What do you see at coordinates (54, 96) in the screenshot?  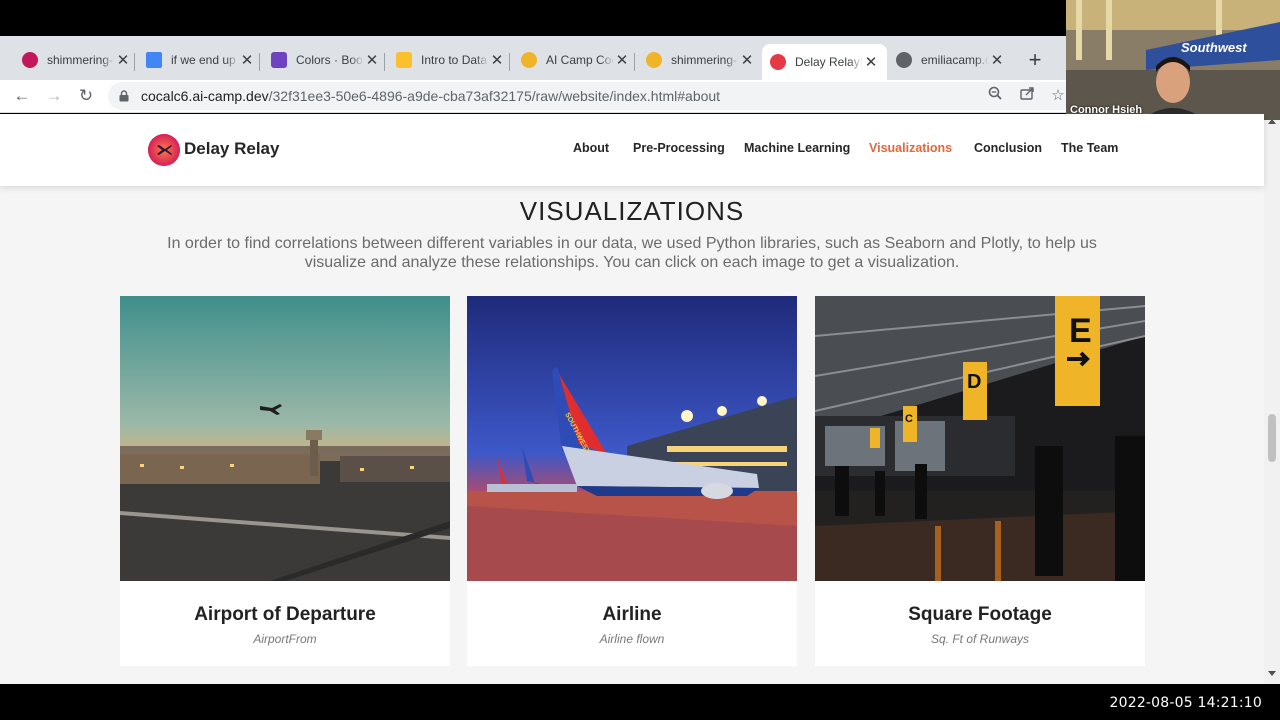 I see `forward-icon: →` at bounding box center [54, 96].